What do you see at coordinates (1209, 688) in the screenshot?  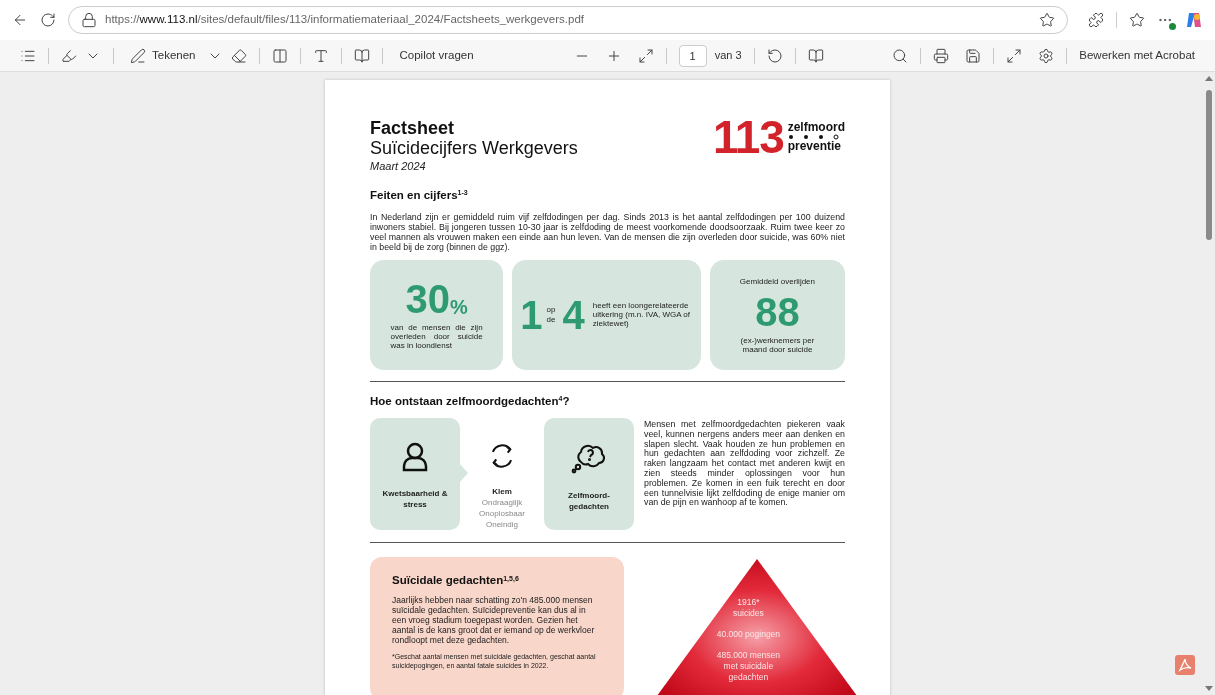 I see `scroll-down-arrow-icon` at bounding box center [1209, 688].